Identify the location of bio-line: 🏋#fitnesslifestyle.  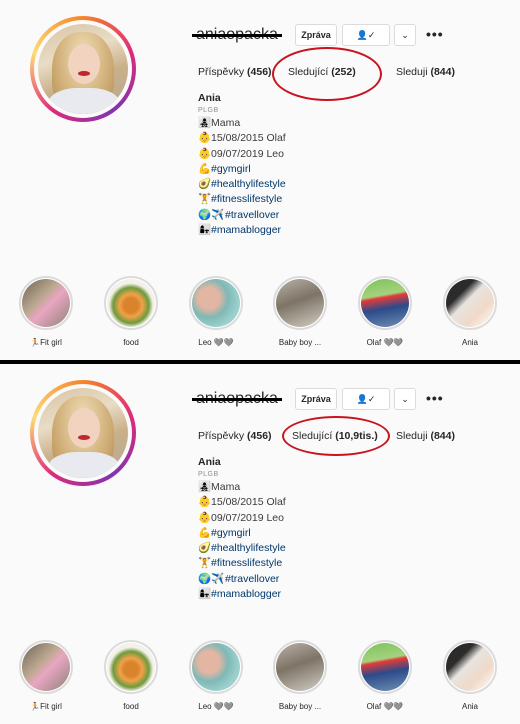
(242, 199).